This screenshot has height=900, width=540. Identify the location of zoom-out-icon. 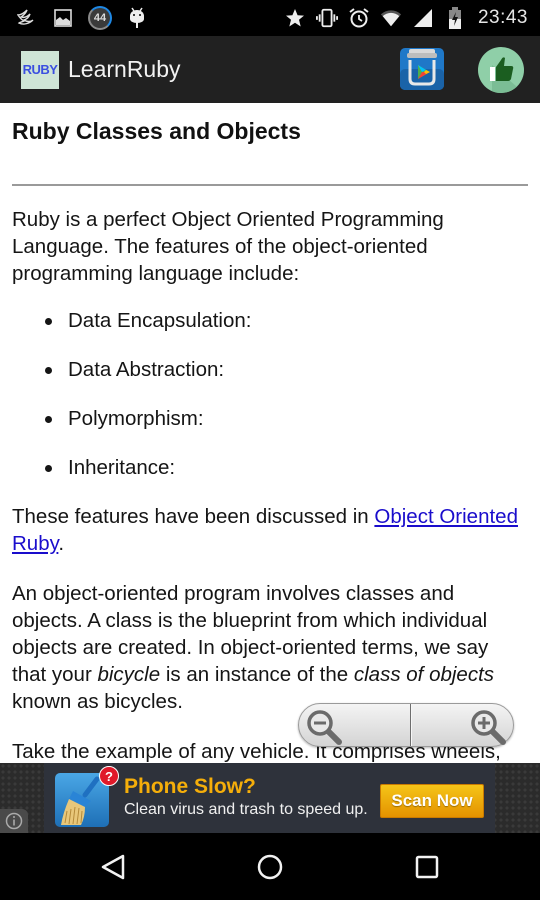
(324, 727).